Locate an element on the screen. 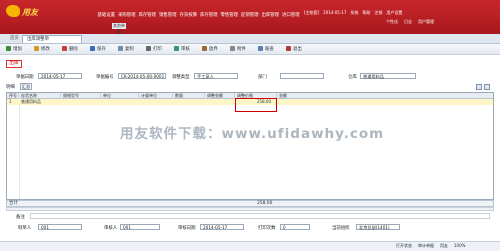  maker-field: 001 is located at coordinates (60, 227).